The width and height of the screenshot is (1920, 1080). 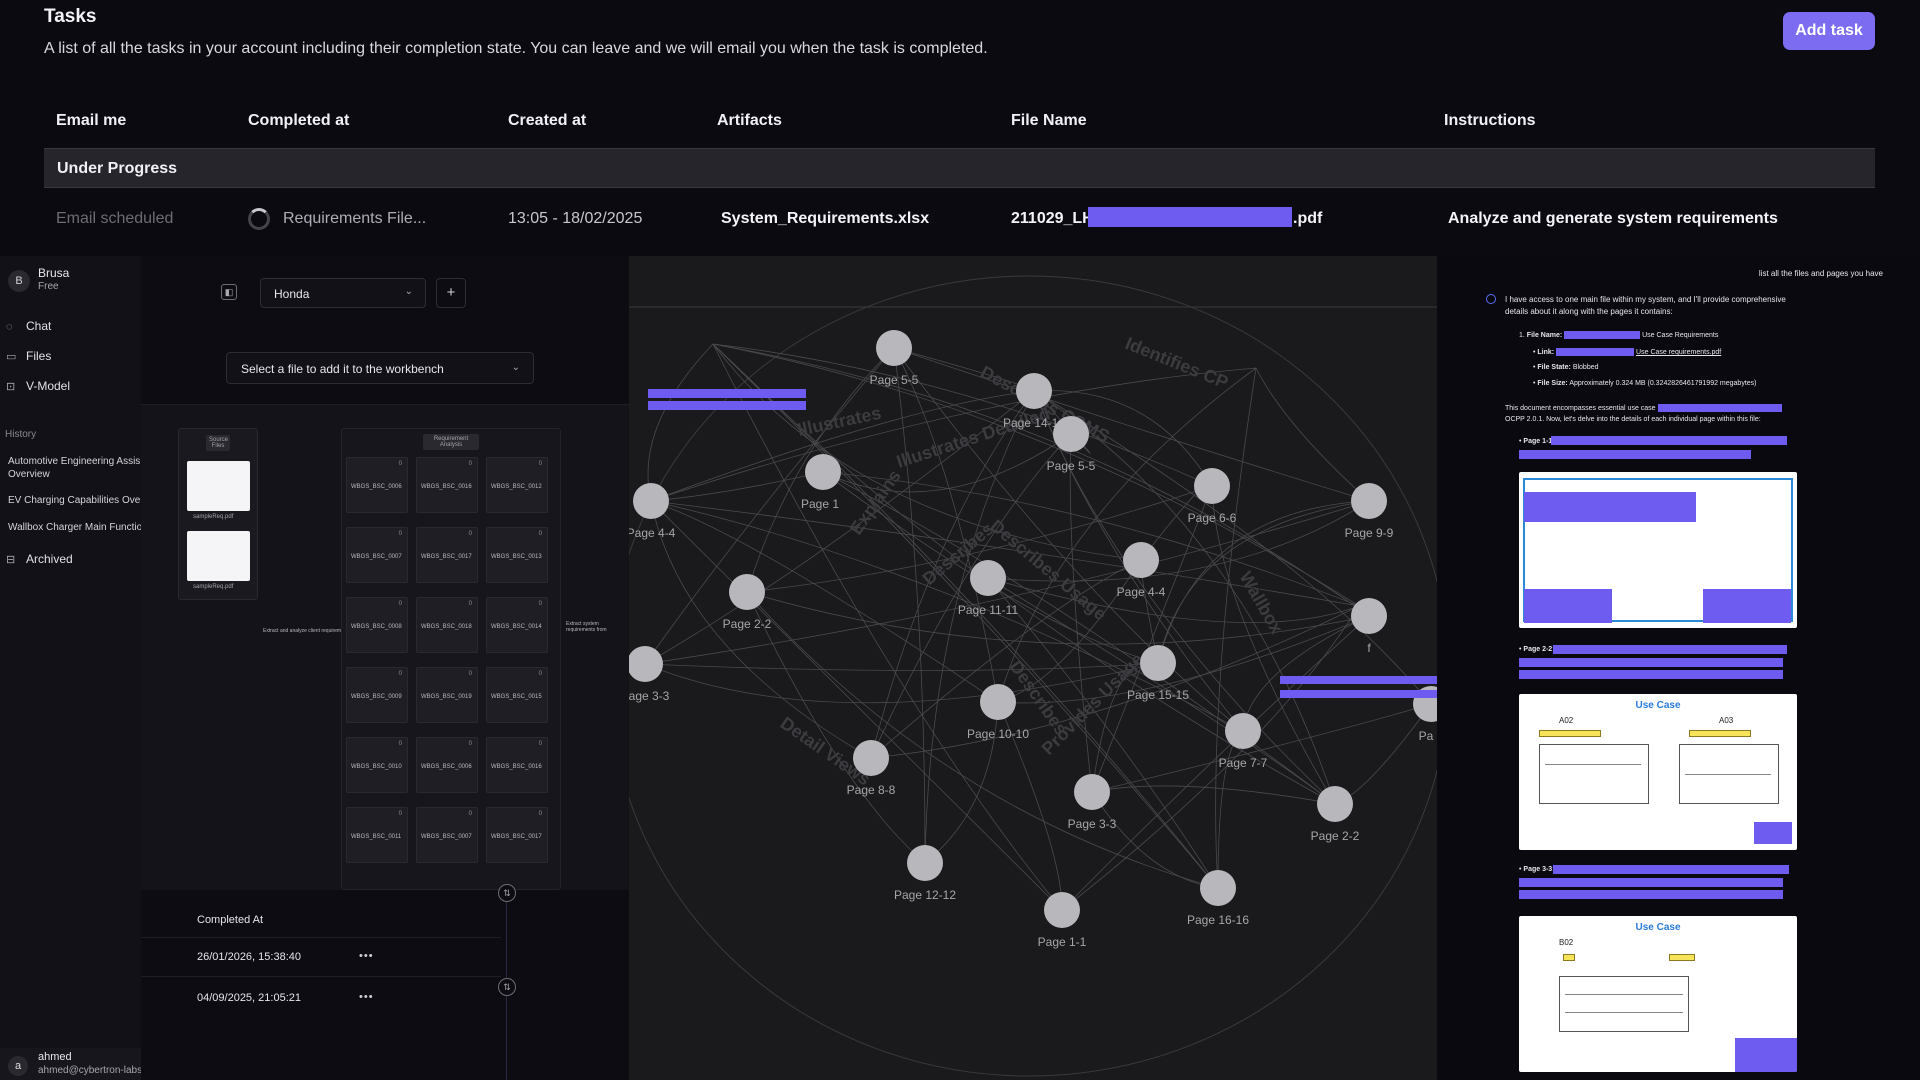 I want to click on requirement-card: 0 WBGS_BSC_0019, so click(x=447, y=695).